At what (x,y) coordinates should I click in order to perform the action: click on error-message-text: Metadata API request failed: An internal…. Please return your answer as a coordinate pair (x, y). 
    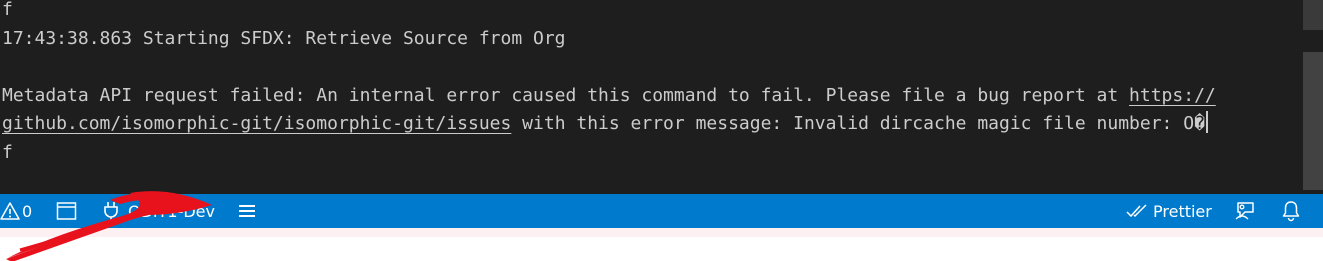
    Looking at the image, I should click on (566, 95).